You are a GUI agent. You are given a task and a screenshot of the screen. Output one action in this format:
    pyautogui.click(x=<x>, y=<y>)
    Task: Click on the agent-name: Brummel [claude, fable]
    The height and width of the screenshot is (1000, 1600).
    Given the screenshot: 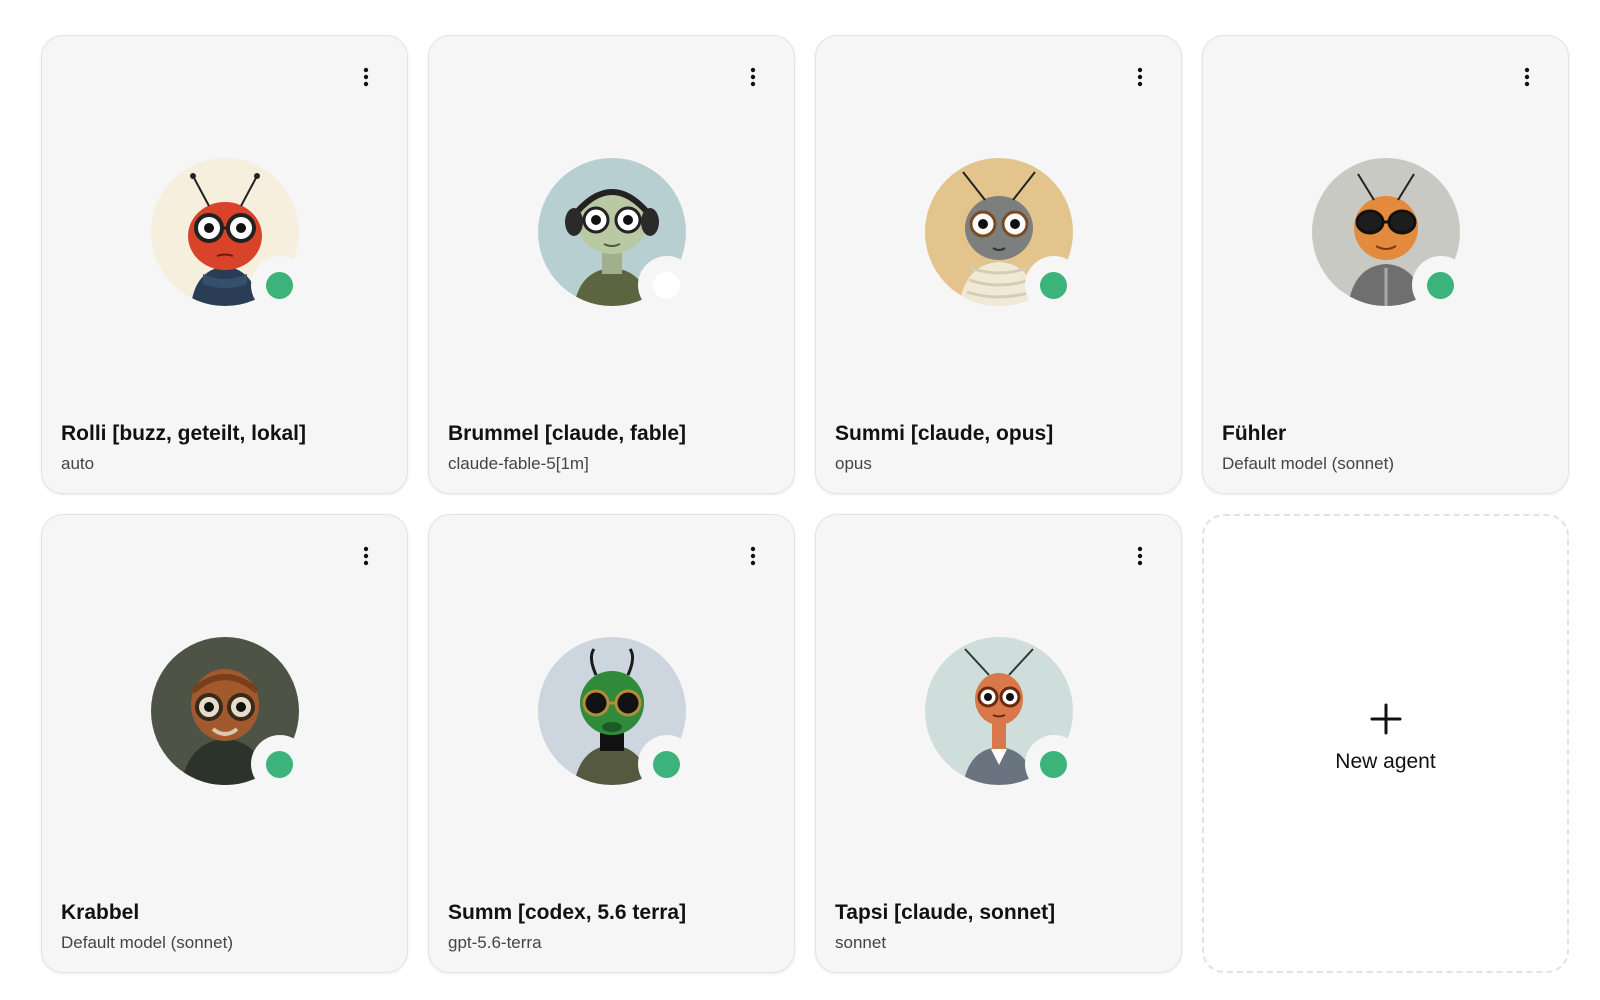 What is the action you would take?
    pyautogui.click(x=567, y=433)
    